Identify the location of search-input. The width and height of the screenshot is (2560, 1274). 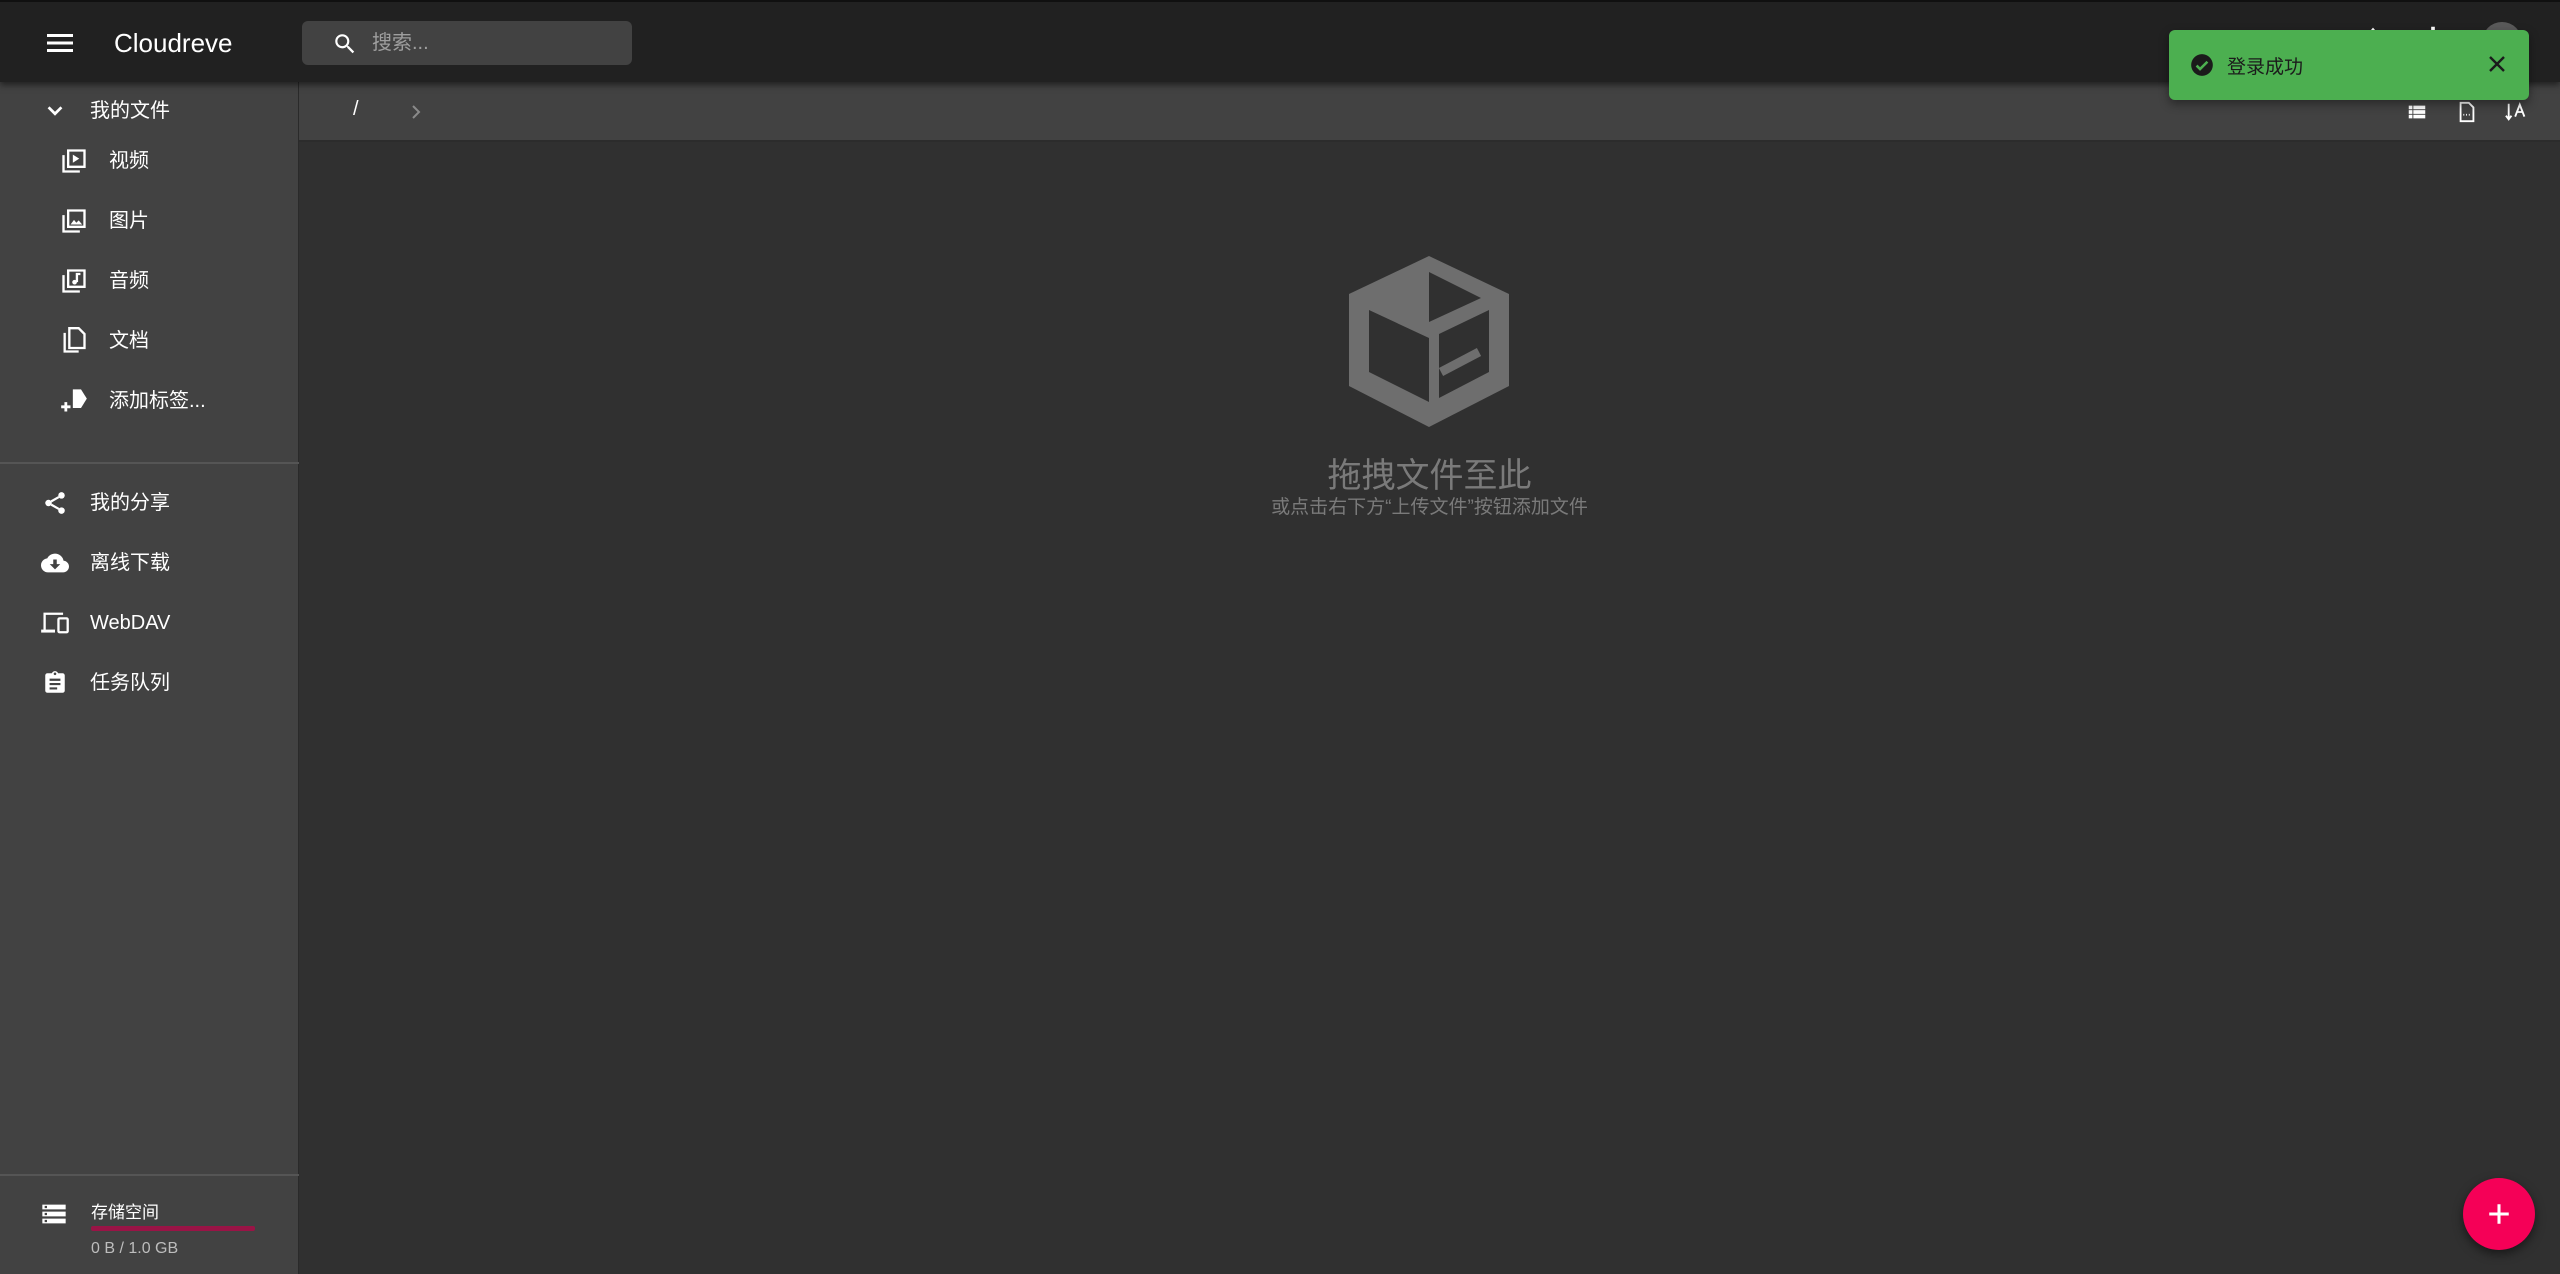
(497, 43).